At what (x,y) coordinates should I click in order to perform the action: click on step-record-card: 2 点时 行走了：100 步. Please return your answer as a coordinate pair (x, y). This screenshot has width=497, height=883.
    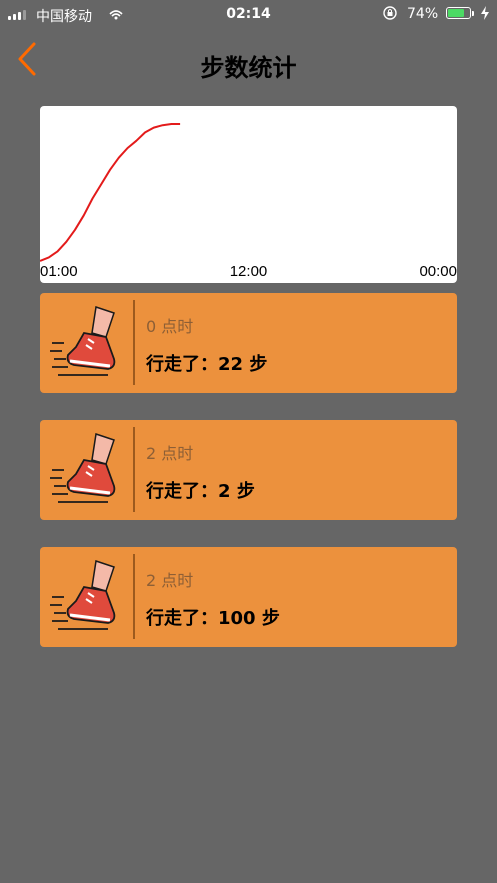
    Looking at the image, I should click on (248, 597).